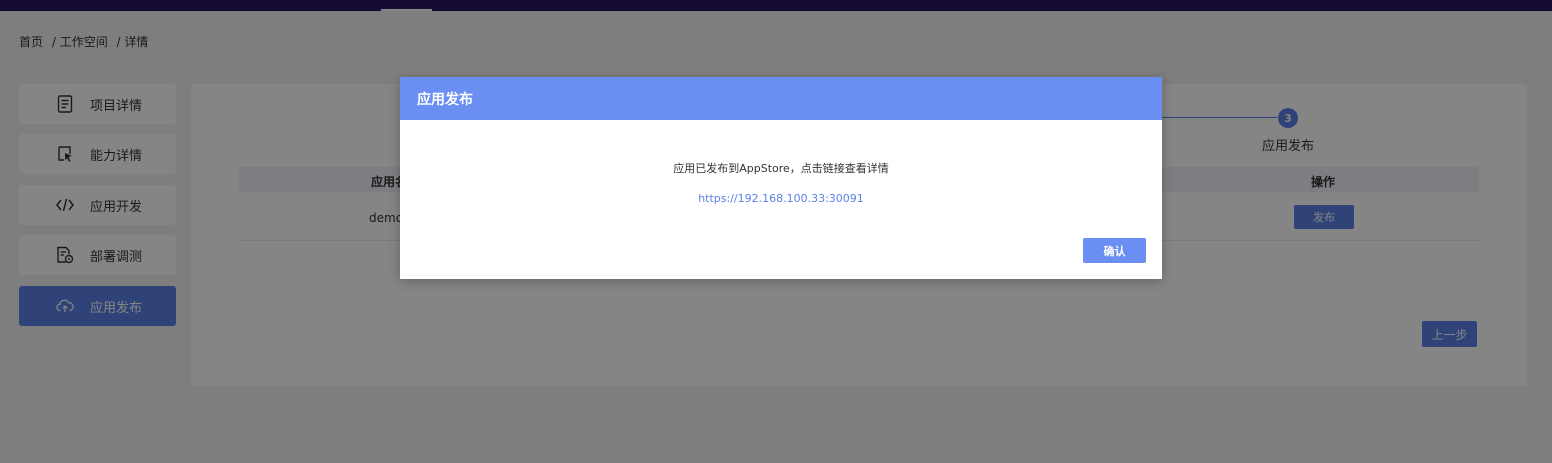 The height and width of the screenshot is (463, 1552). Describe the element at coordinates (1114, 250) in the screenshot. I see `confirm-button: 确认` at that location.